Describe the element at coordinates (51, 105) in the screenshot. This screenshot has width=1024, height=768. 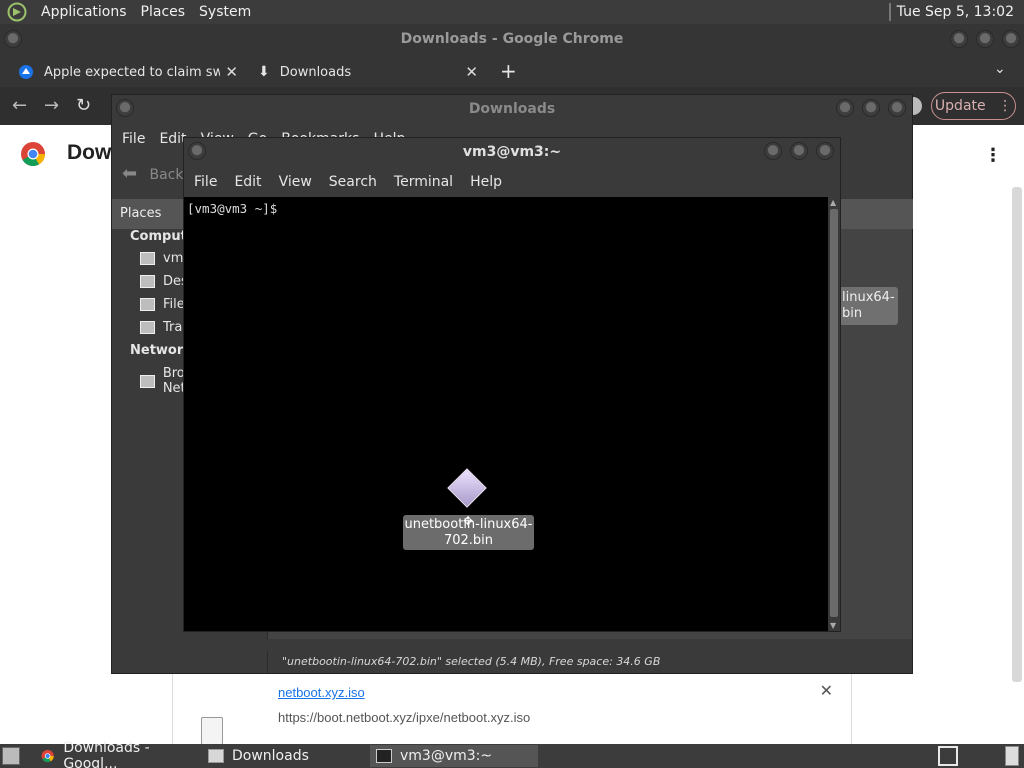
I see `forward-arrow-icon: →` at that location.